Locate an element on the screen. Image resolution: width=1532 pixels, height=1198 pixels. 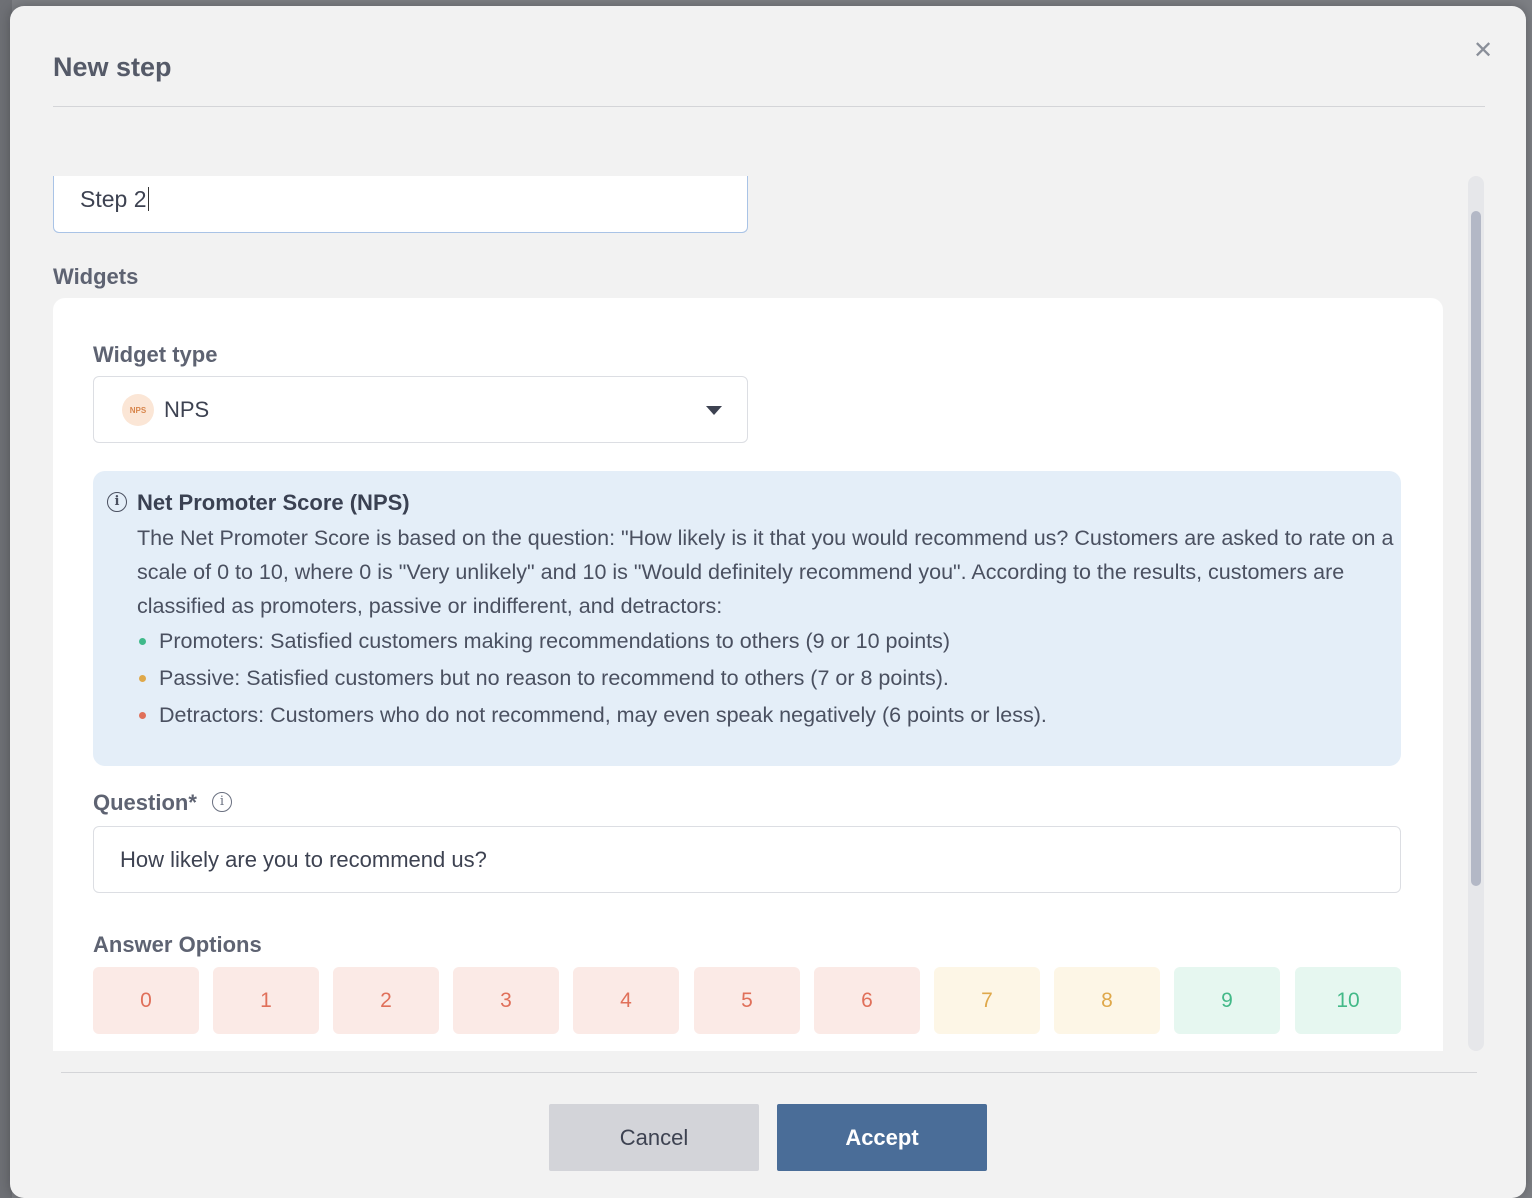
question-input is located at coordinates (747, 859).